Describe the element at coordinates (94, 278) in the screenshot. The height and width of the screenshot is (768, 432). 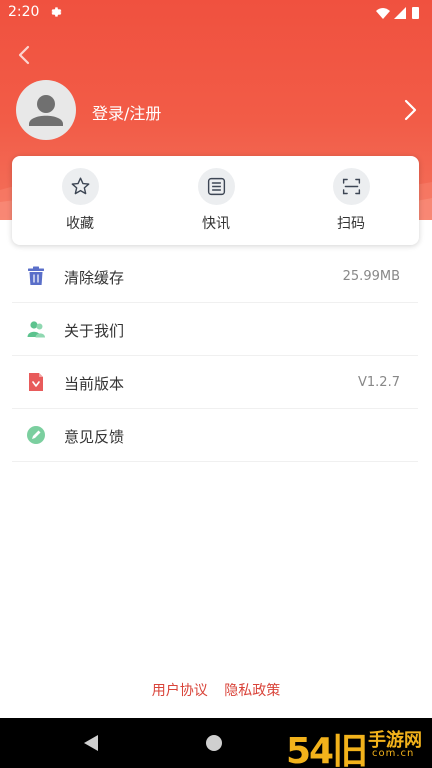
I see `list-item-label: 清除缓存` at that location.